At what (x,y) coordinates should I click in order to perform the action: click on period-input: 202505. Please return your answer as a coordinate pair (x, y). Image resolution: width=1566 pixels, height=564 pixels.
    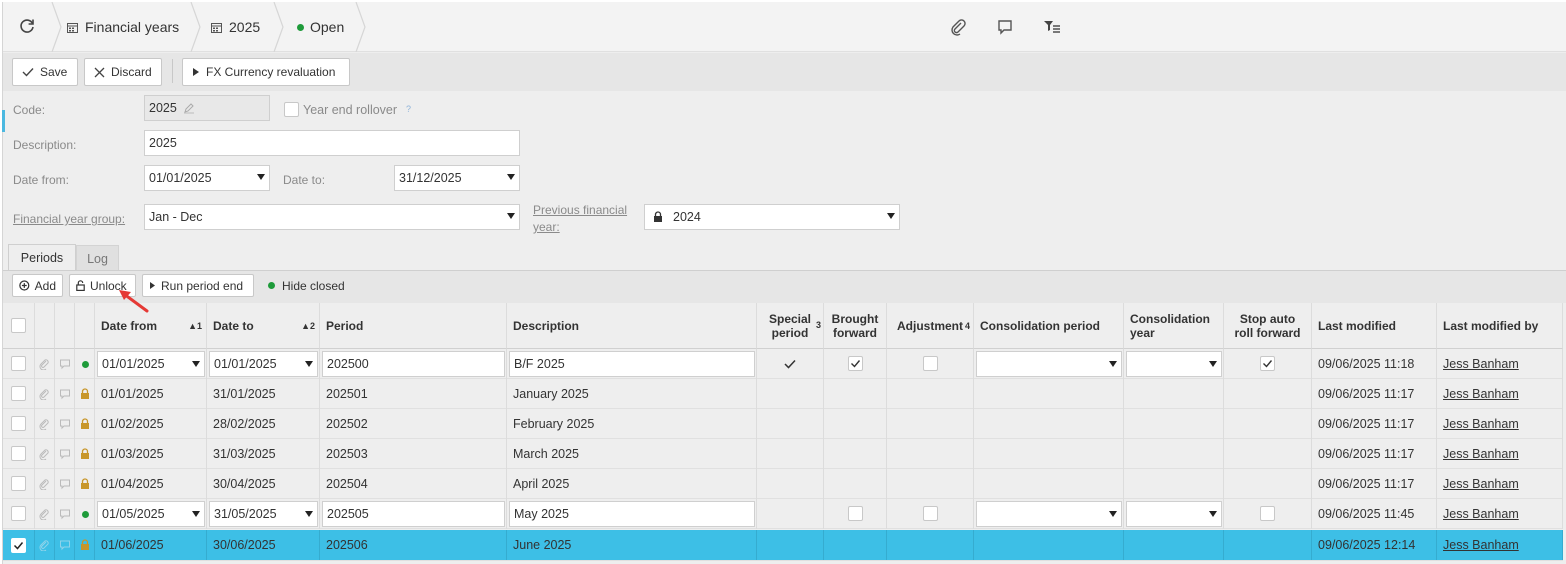
    Looking at the image, I should click on (413, 514).